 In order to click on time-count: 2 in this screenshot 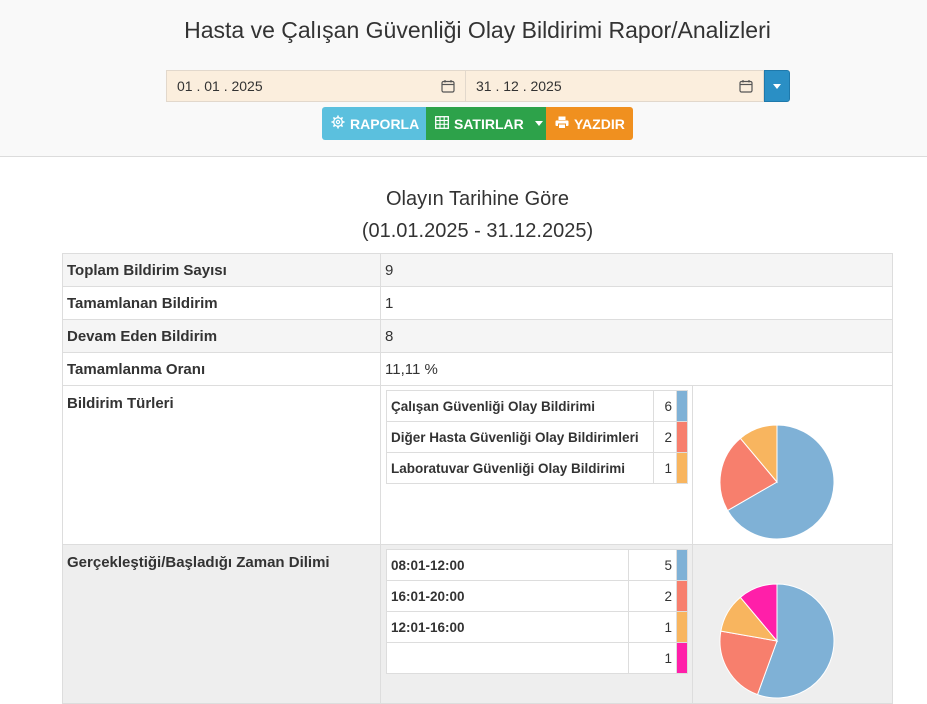, I will do `click(652, 596)`.